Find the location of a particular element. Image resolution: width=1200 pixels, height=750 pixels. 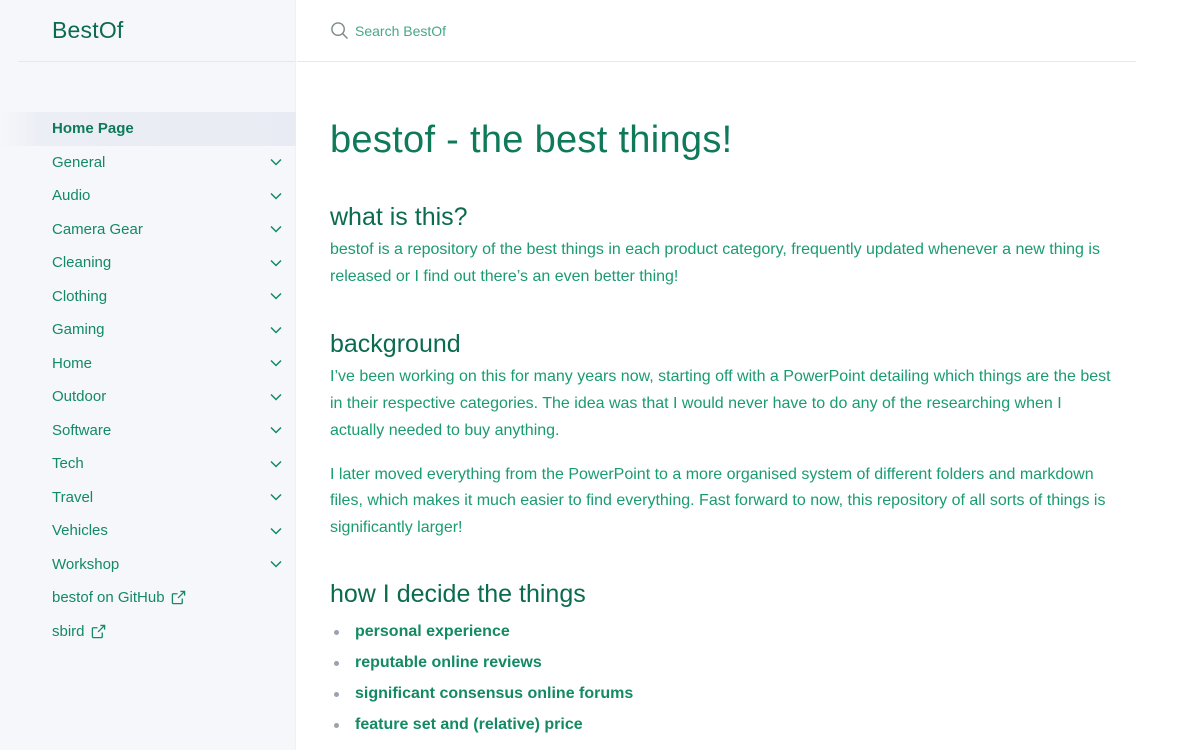

criteria-label: reputable online reviews is located at coordinates (448, 663).